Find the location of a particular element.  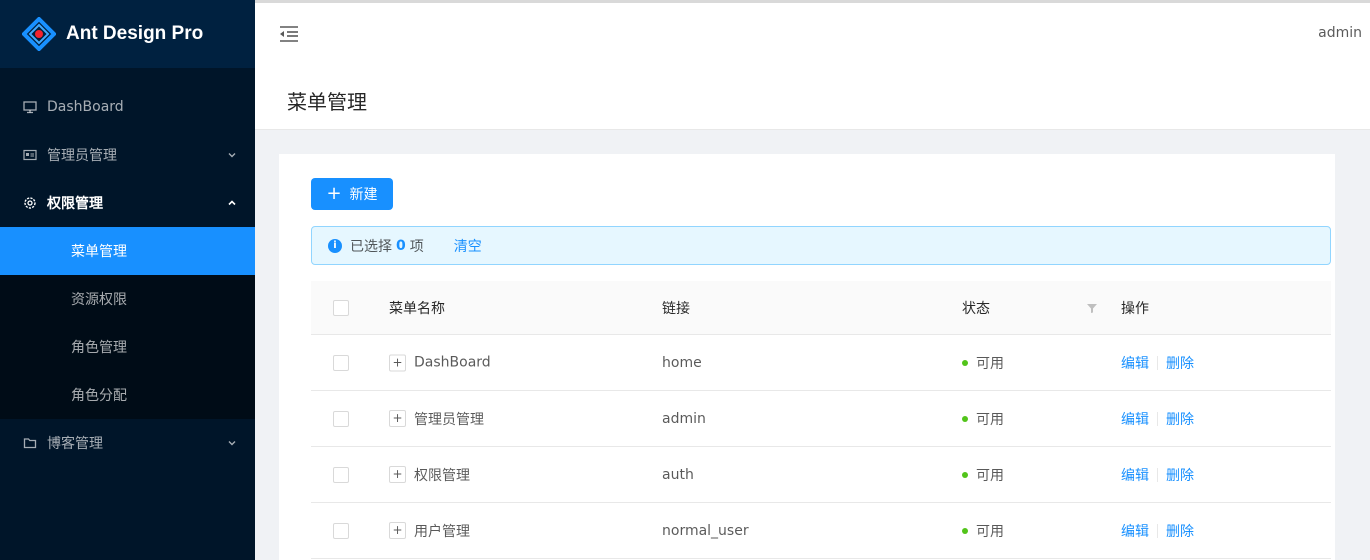

table-header: 菜单名称 链接 状态 操作 is located at coordinates (821, 308).